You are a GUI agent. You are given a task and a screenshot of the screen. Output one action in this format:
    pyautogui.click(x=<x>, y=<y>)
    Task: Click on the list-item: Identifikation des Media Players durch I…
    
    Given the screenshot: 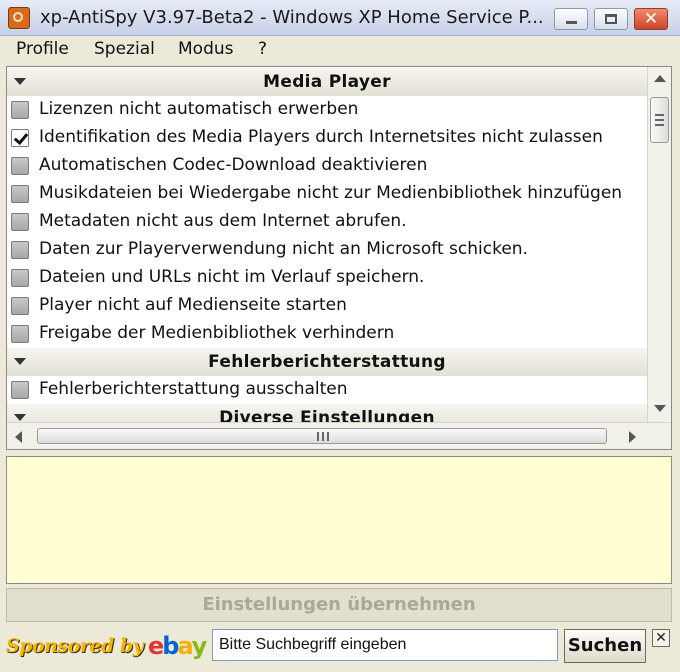 What is the action you would take?
    pyautogui.click(x=327, y=138)
    